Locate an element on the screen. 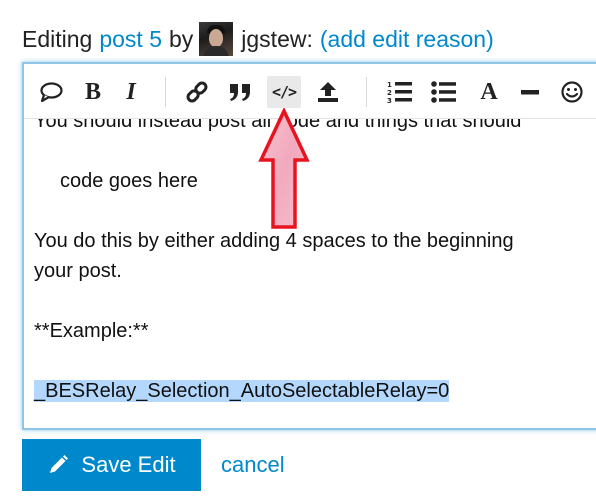  horizontal-rule-icon is located at coordinates (530, 92).